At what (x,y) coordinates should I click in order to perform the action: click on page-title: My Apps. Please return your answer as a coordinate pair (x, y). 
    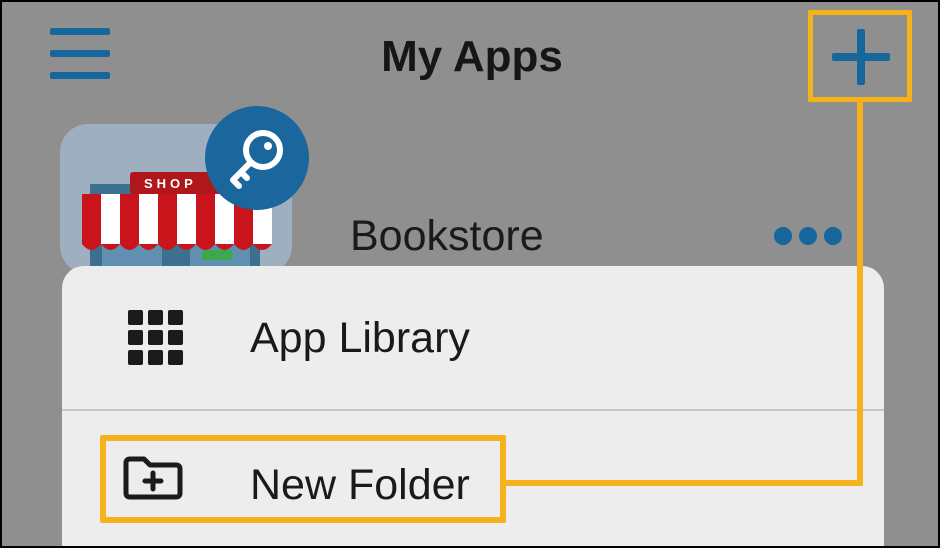
    Looking at the image, I should click on (472, 56).